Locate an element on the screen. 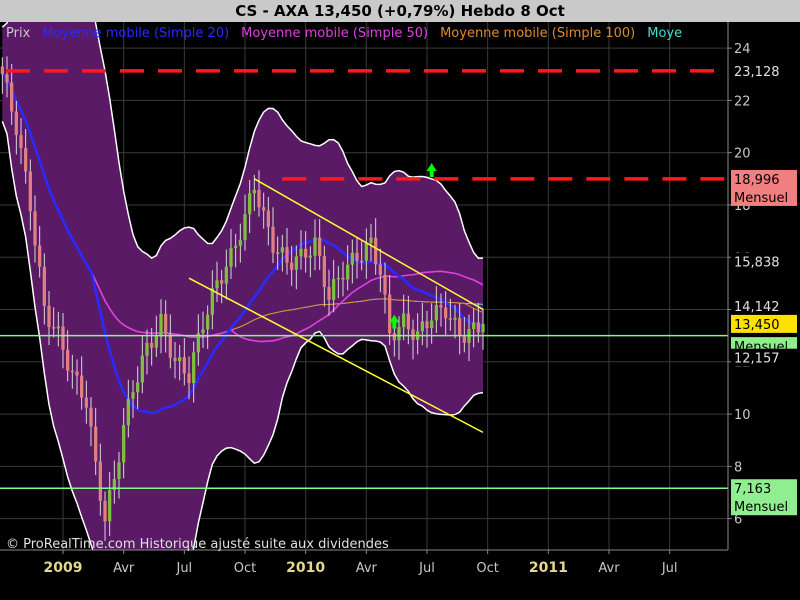  price-badge-value: 13,450 is located at coordinates (757, 325).